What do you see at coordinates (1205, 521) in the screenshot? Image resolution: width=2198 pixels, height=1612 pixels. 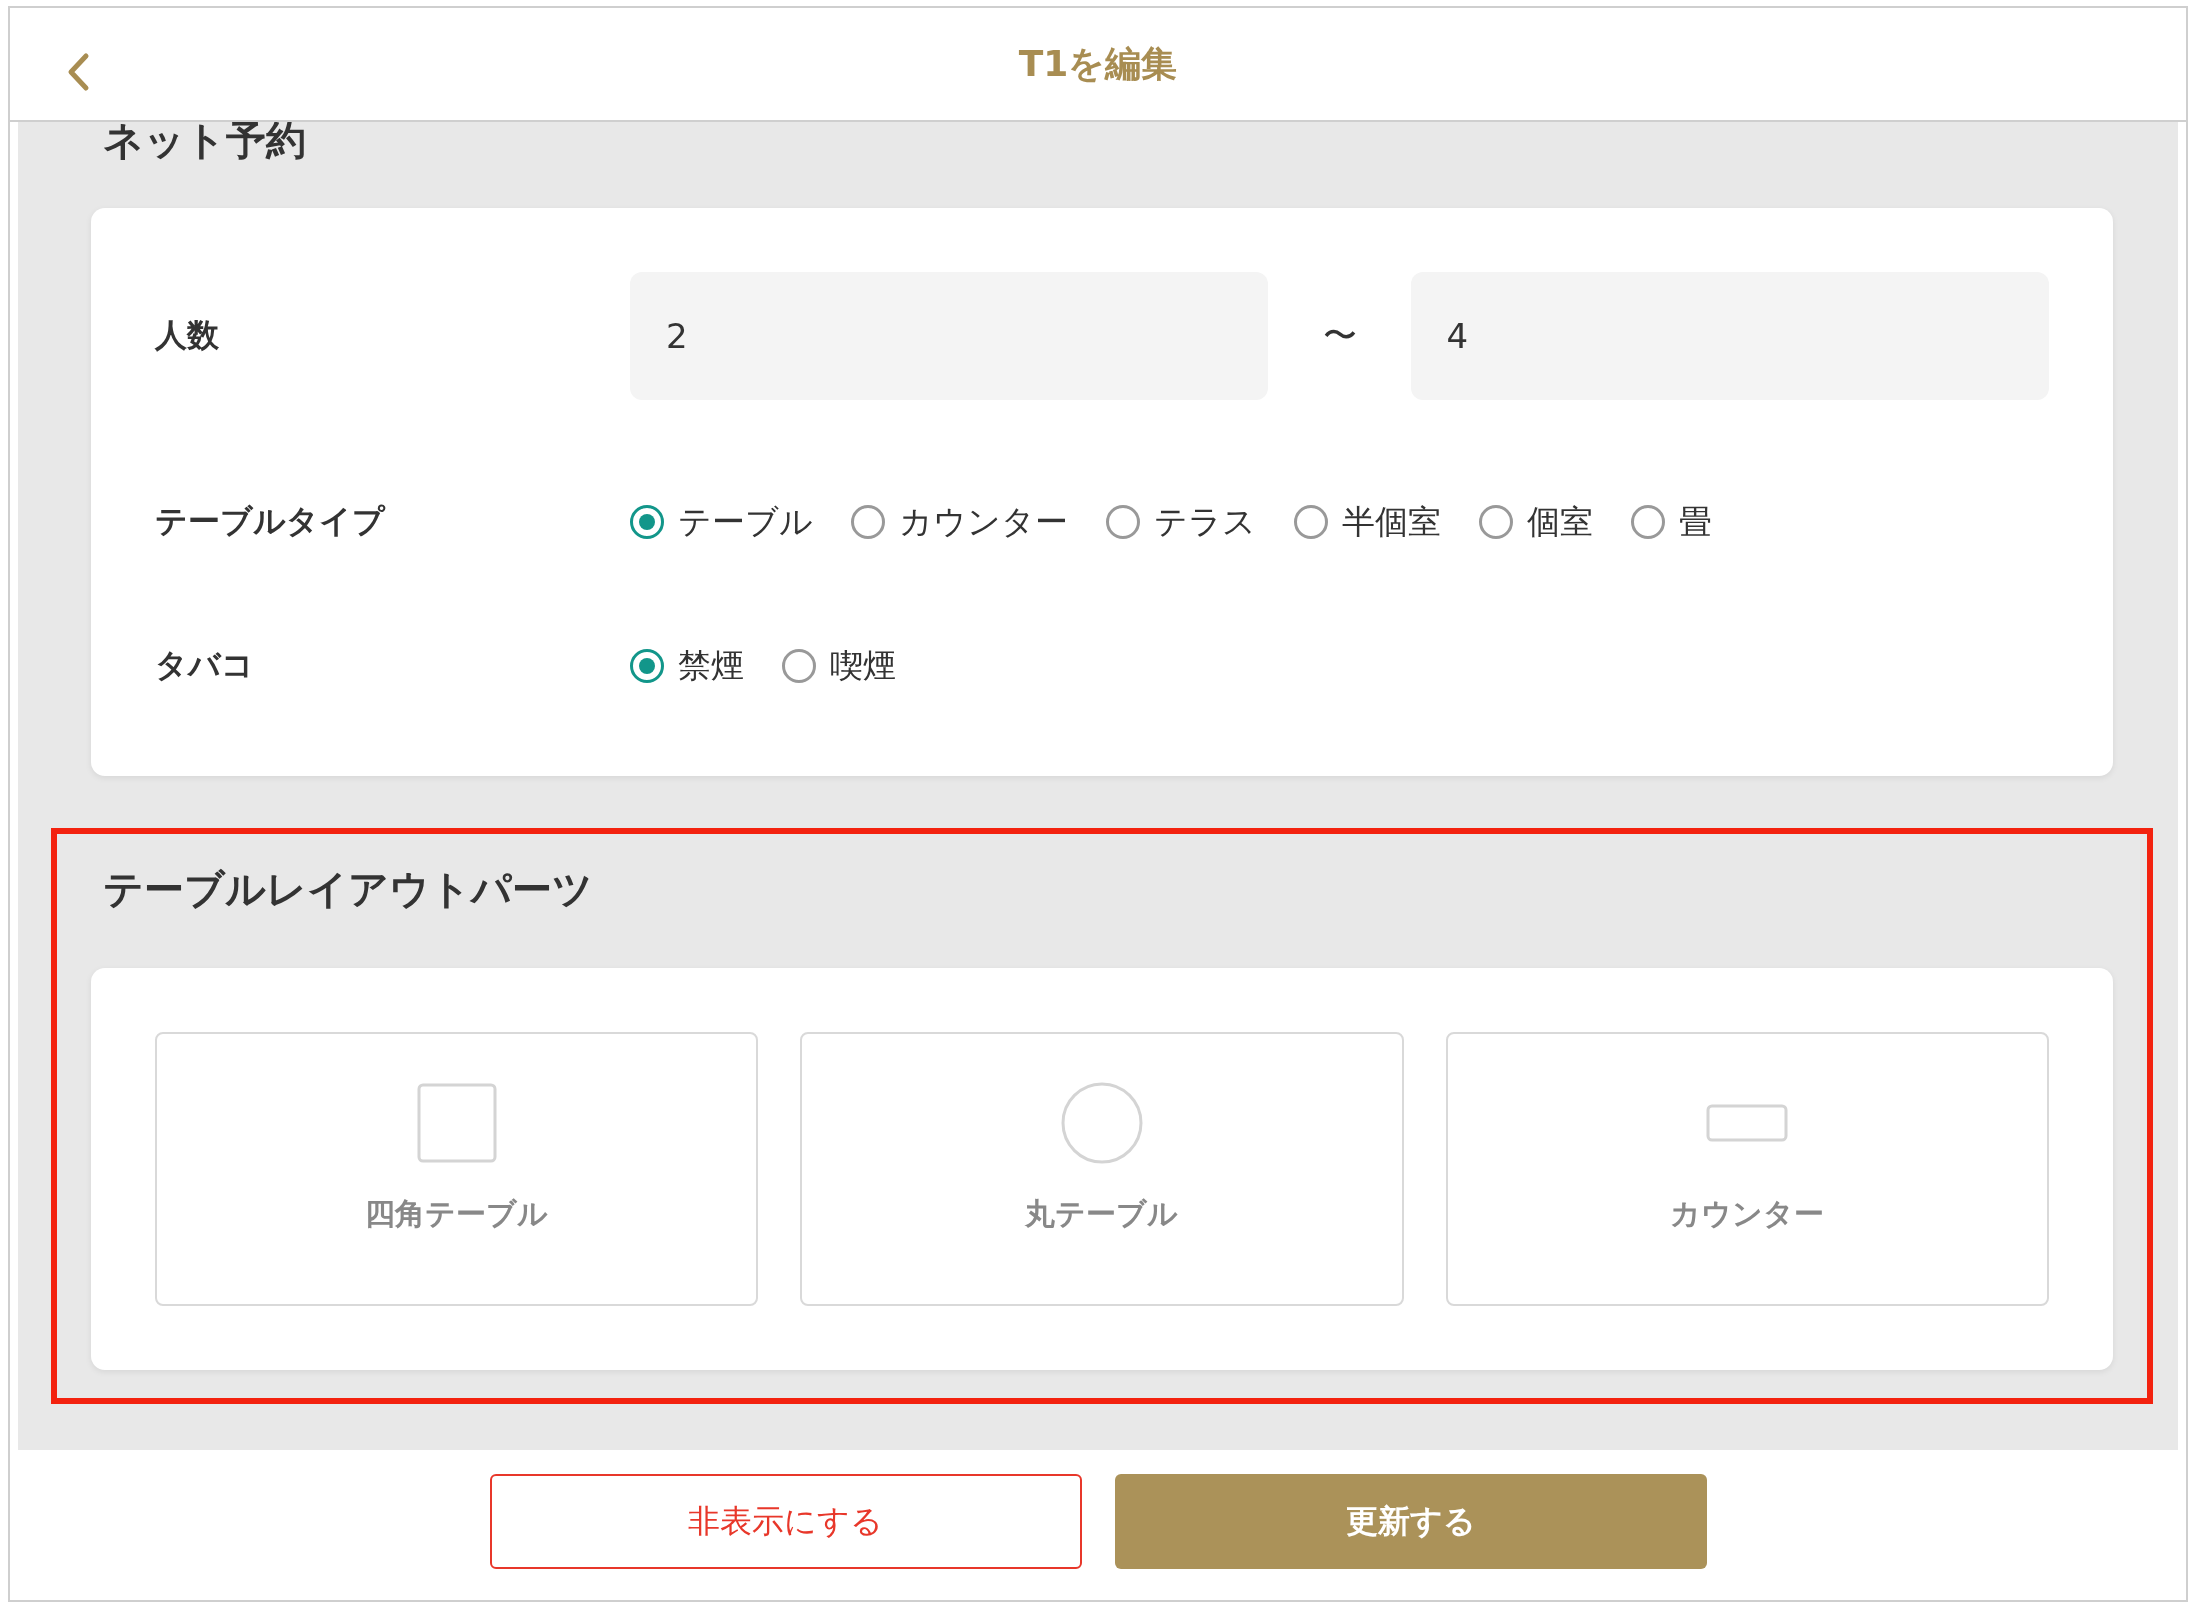 I see `radio-label: テラス` at bounding box center [1205, 521].